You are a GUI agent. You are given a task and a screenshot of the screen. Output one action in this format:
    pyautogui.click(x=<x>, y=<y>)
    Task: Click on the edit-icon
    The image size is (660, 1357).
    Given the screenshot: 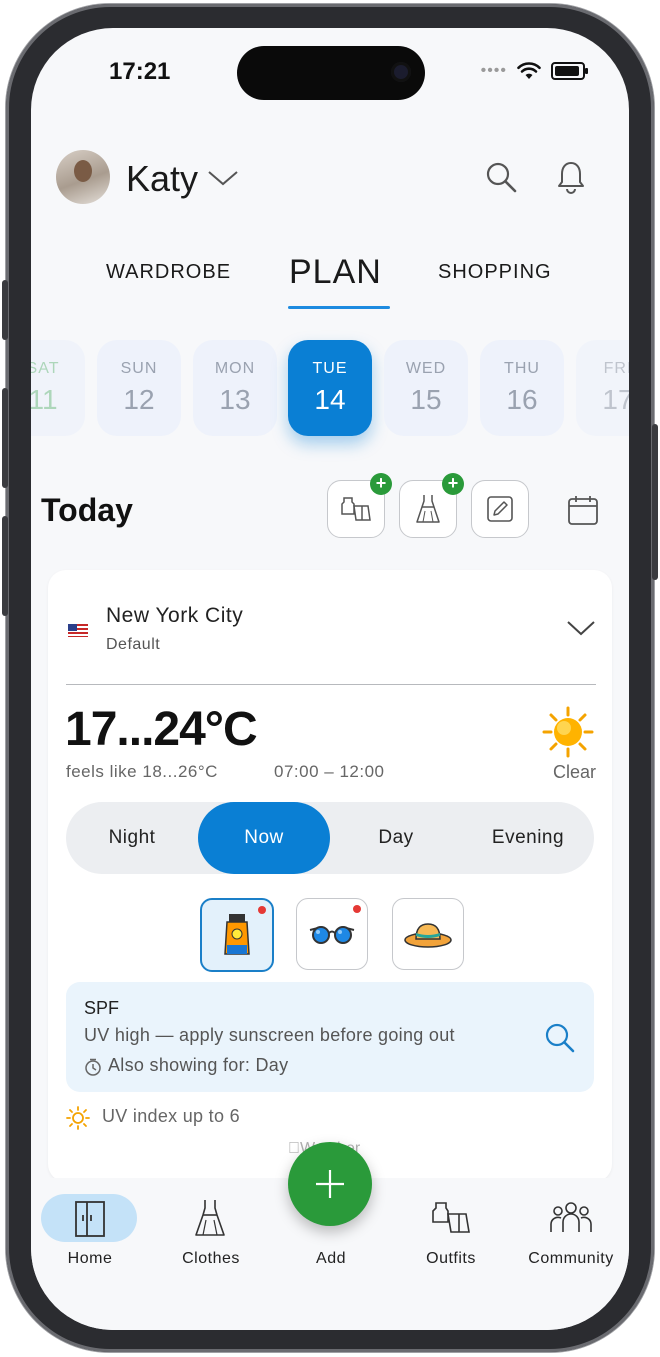 What is the action you would take?
    pyautogui.click(x=500, y=509)
    